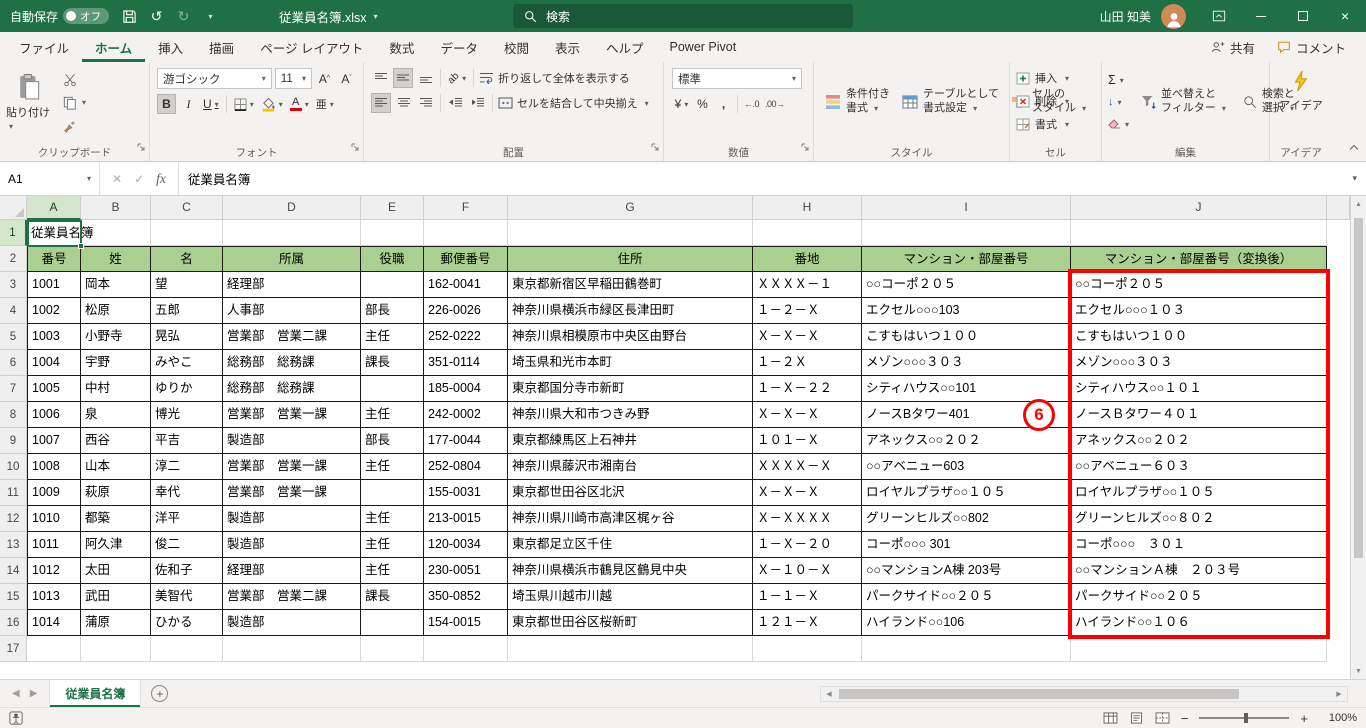  What do you see at coordinates (466, 337) in the screenshot?
I see `cell-F5: 252-0222` at bounding box center [466, 337].